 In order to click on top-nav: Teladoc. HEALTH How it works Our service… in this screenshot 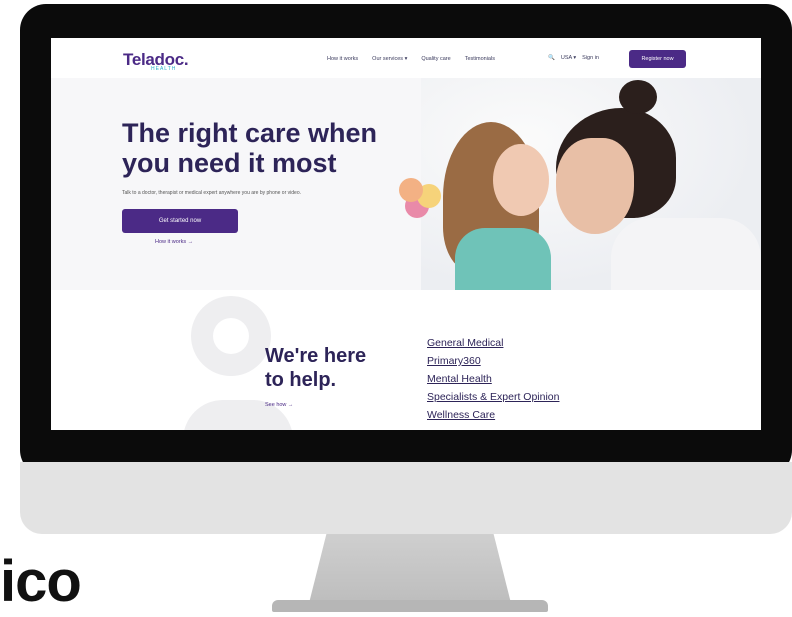, I will do `click(406, 58)`.